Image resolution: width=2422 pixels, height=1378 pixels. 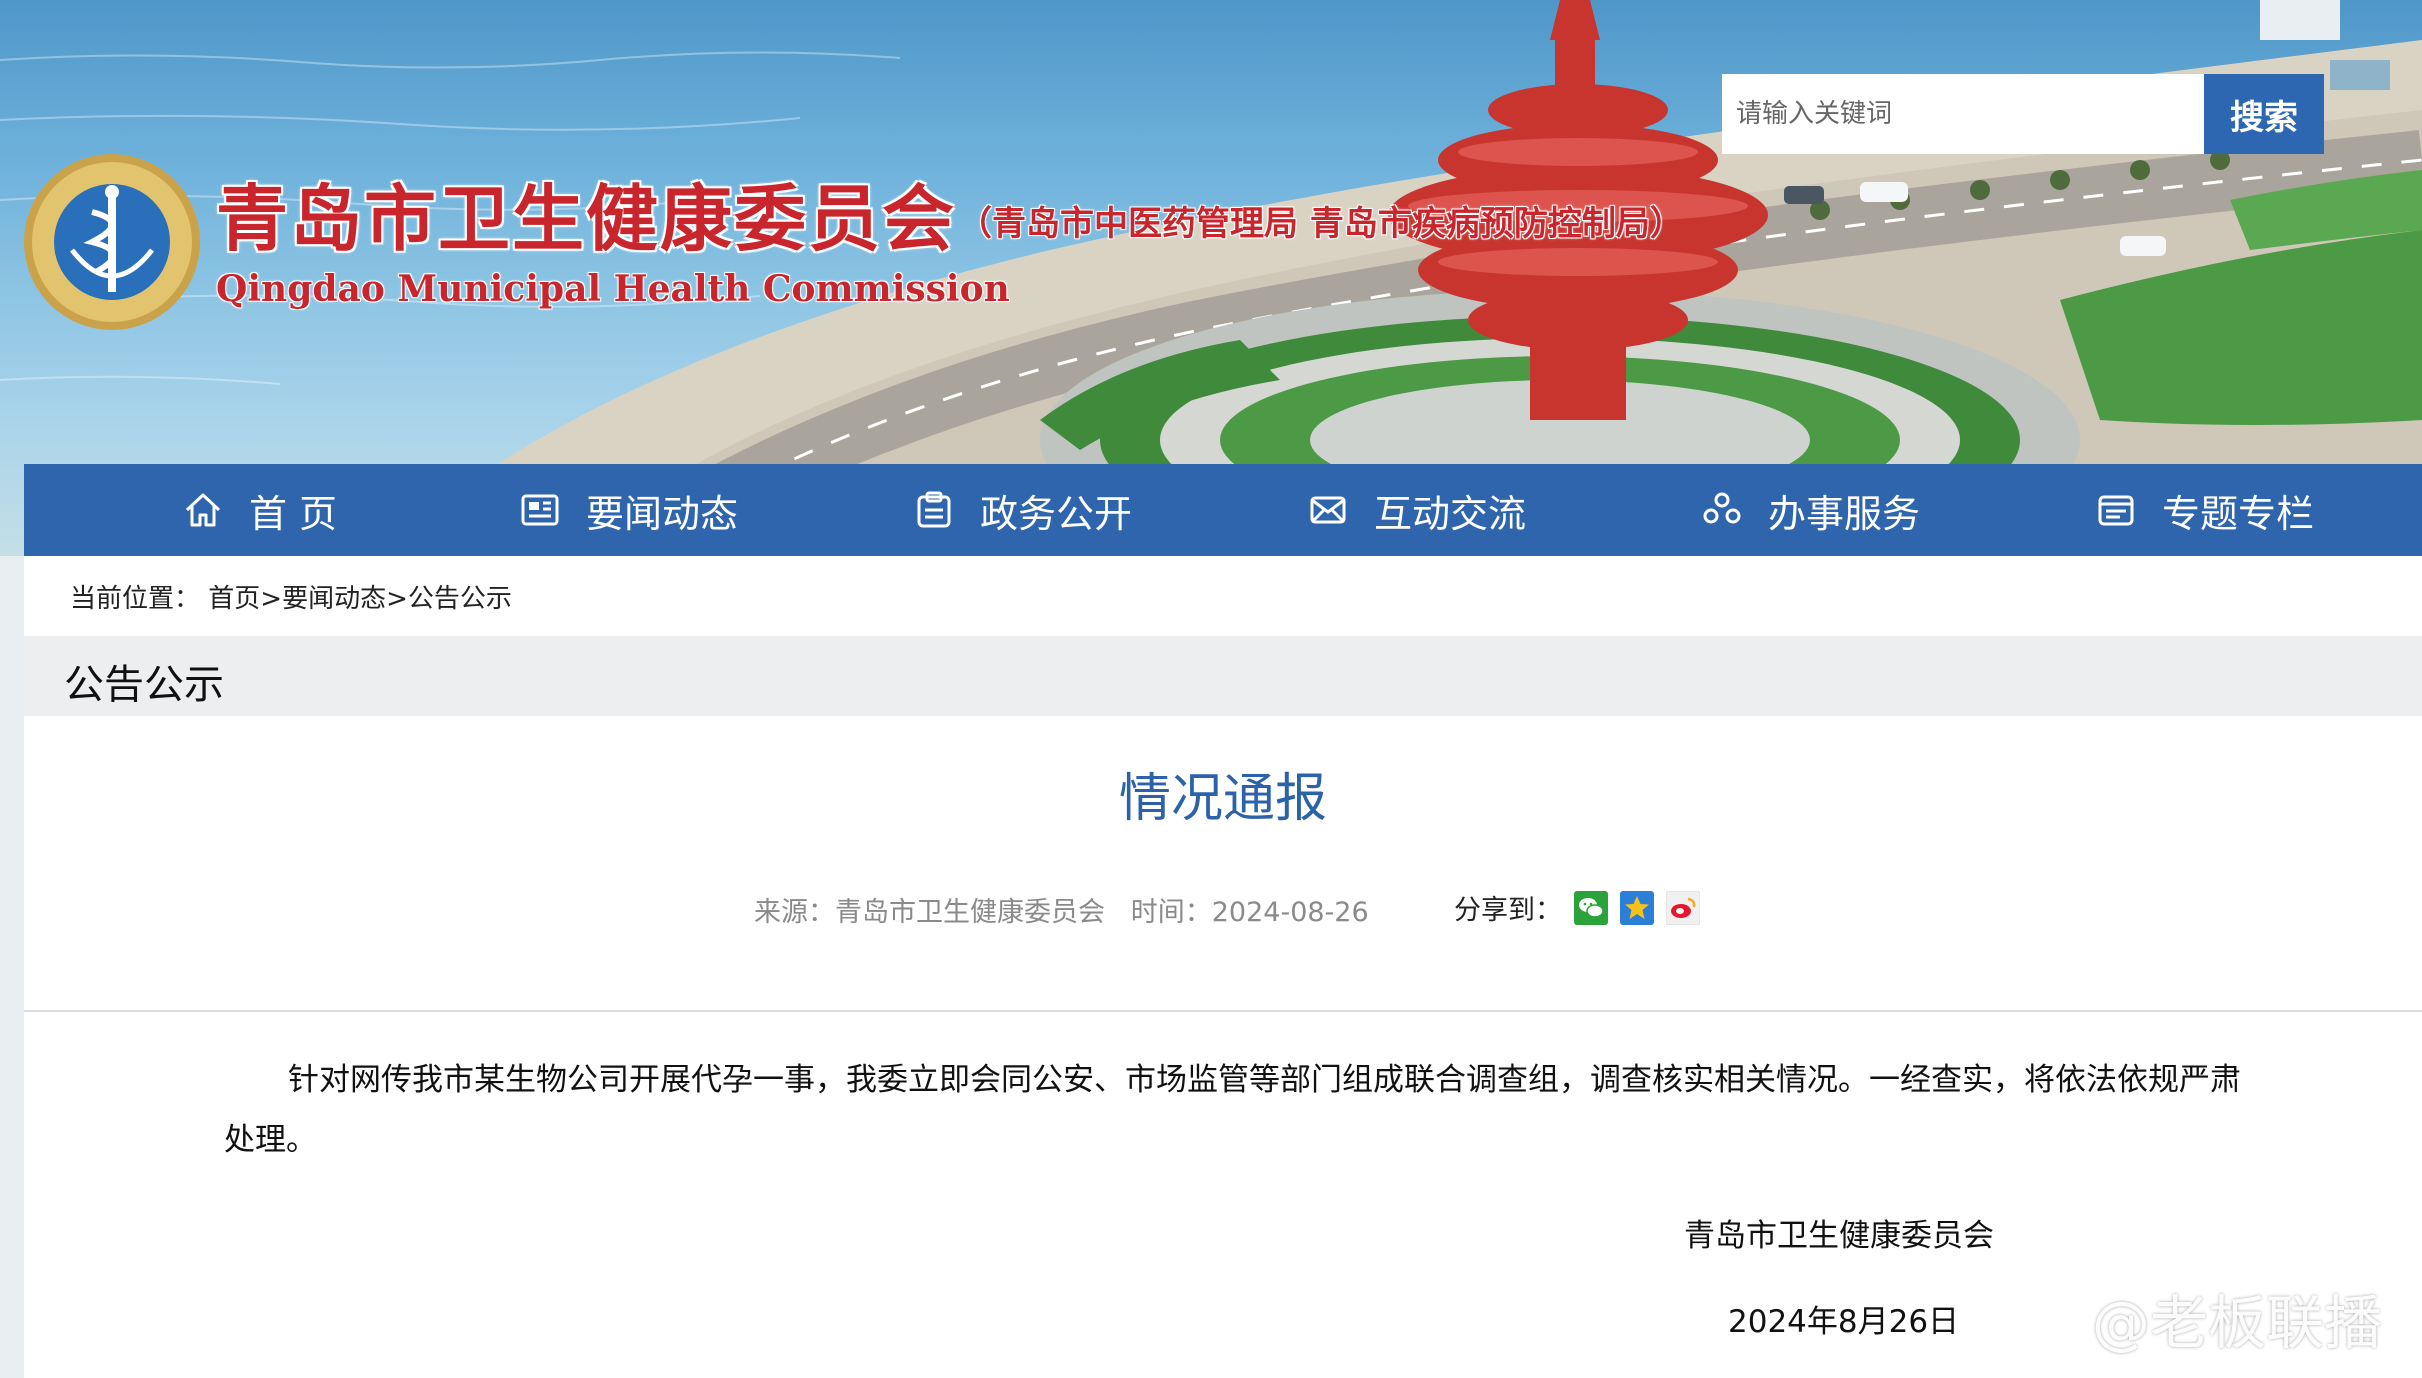 I want to click on mail-icon, so click(x=1328, y=510).